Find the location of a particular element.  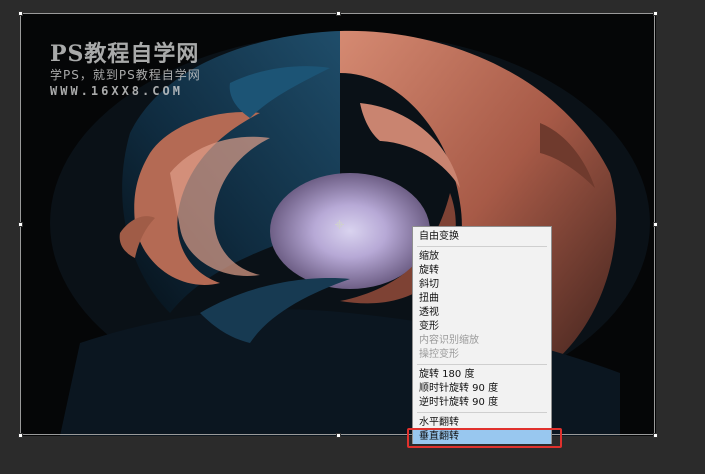

menu-item-distort: 扭曲 is located at coordinates (482, 299).